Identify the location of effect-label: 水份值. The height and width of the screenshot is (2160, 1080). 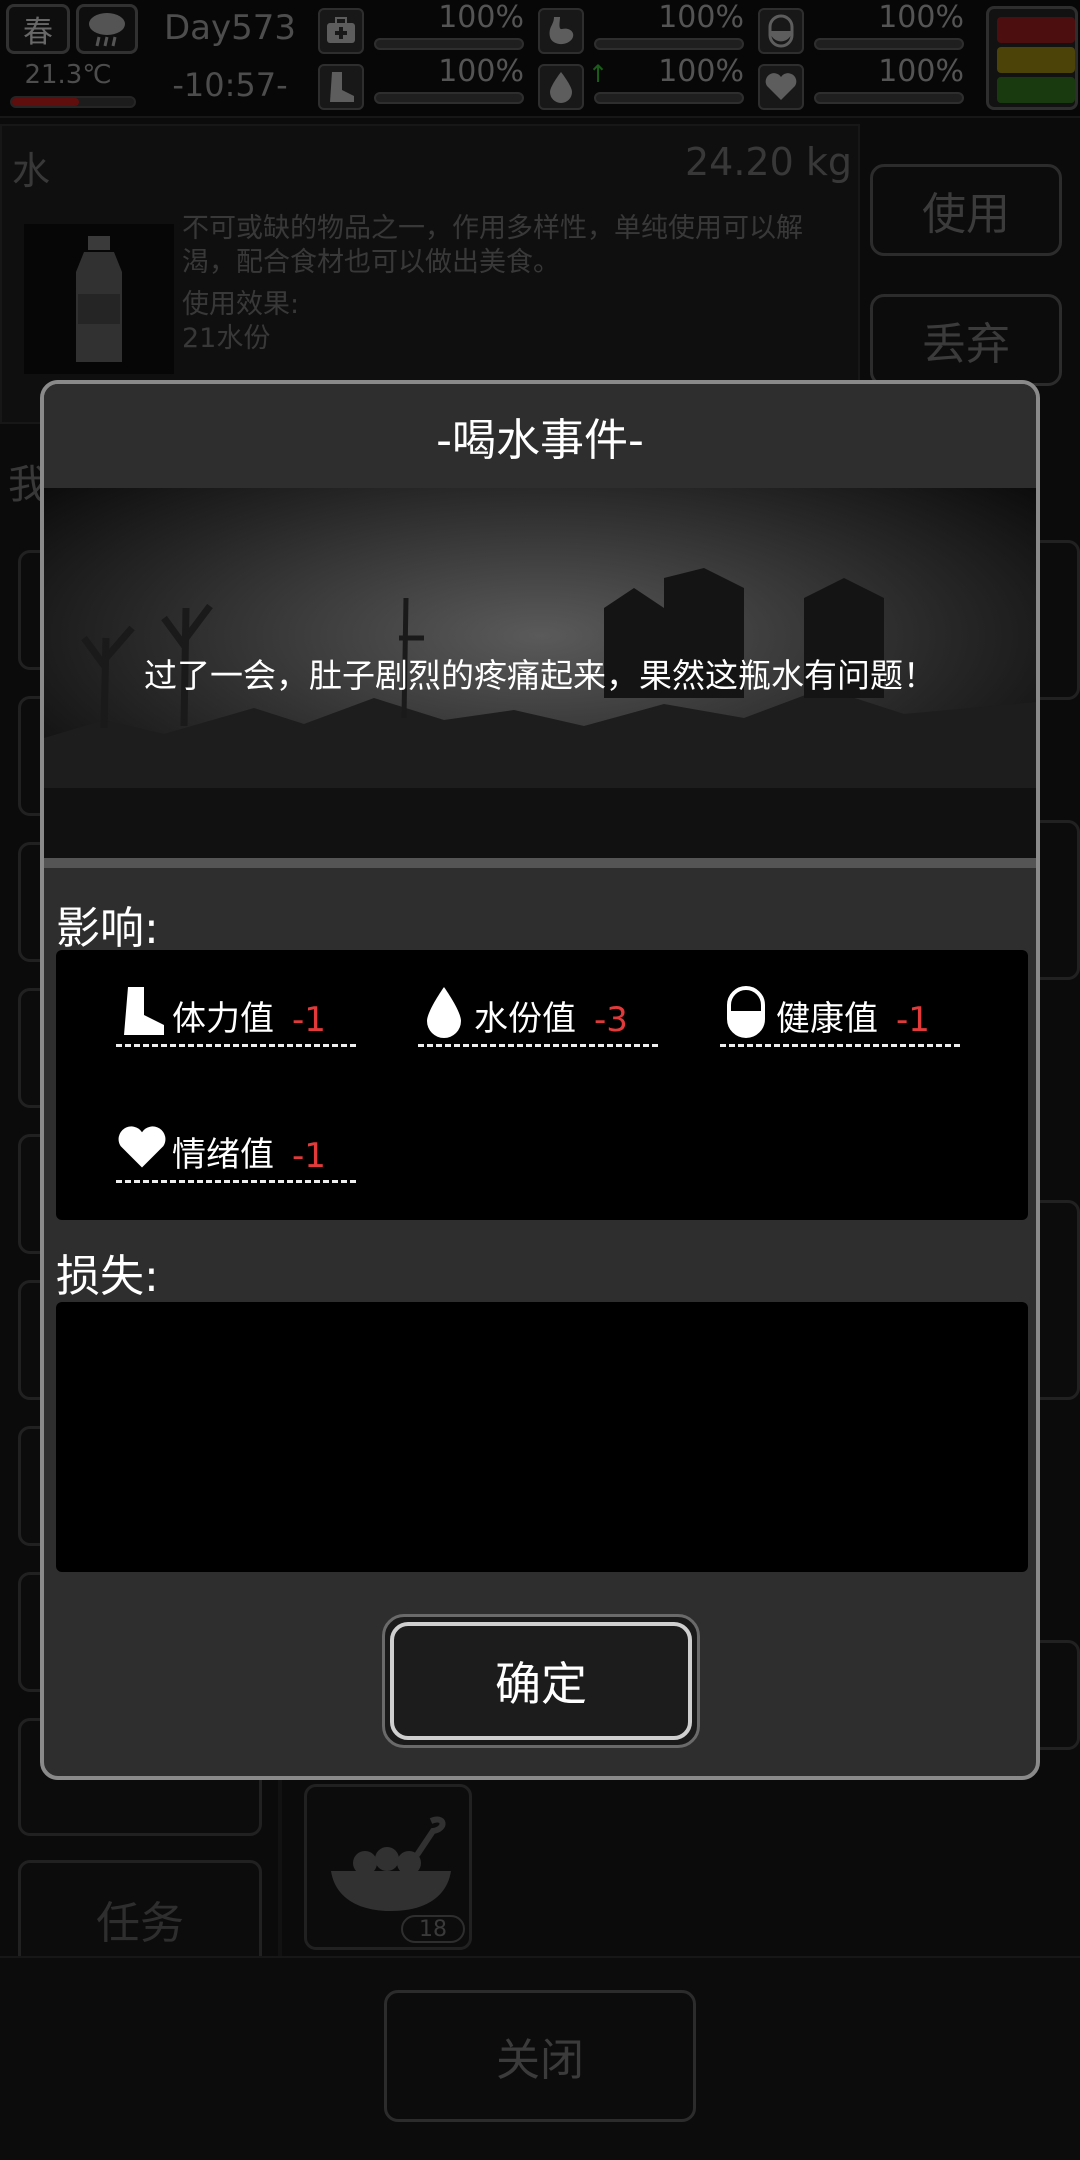
(525, 1019).